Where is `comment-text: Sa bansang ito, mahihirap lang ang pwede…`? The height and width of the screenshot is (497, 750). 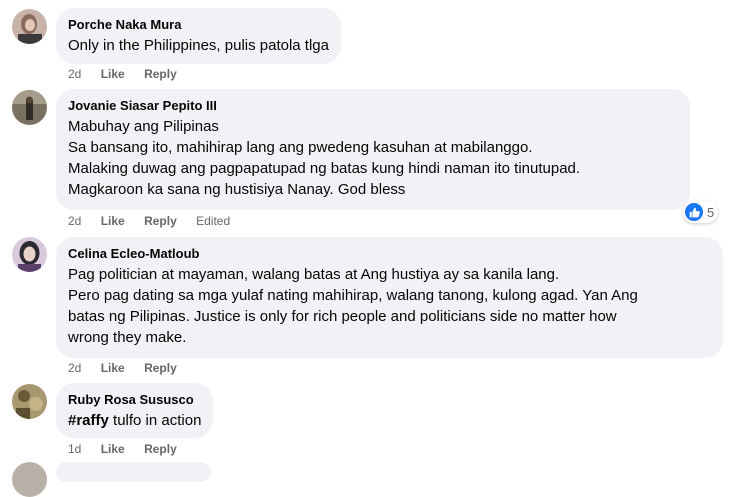 comment-text: Sa bansang ito, mahihirap lang ang pwede… is located at coordinates (300, 147).